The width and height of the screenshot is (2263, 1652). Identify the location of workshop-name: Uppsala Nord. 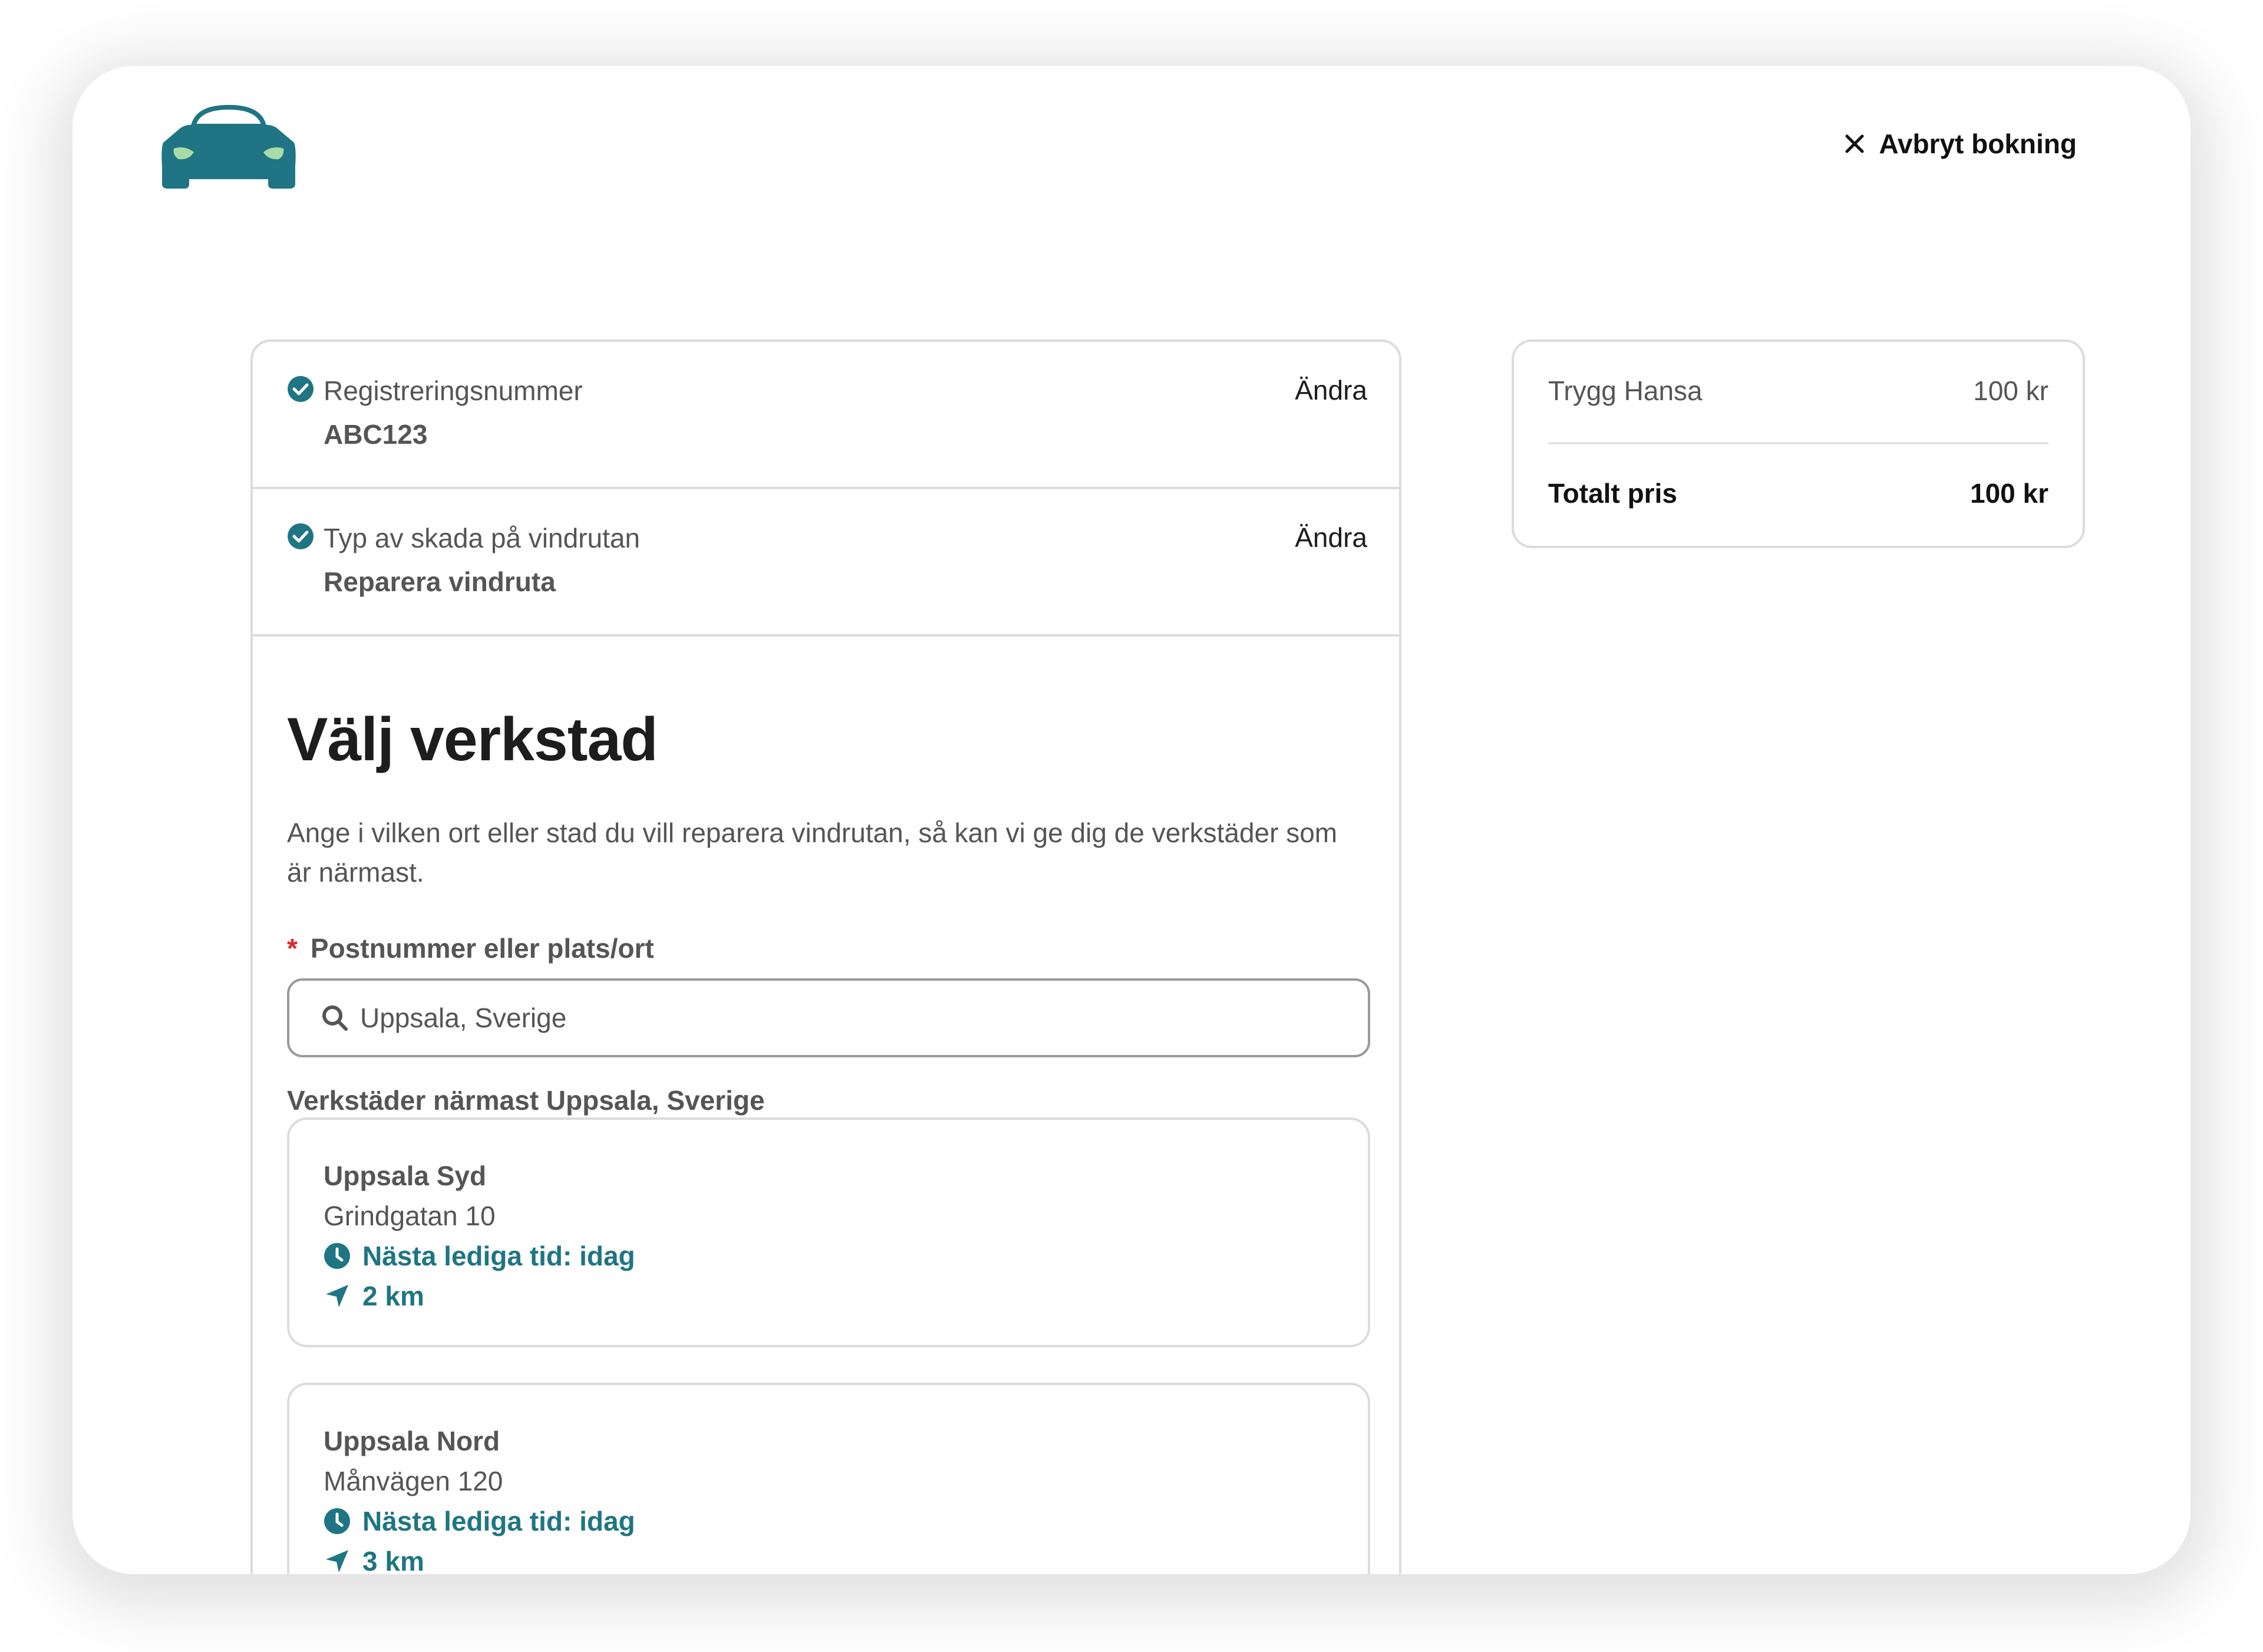
(412, 1441).